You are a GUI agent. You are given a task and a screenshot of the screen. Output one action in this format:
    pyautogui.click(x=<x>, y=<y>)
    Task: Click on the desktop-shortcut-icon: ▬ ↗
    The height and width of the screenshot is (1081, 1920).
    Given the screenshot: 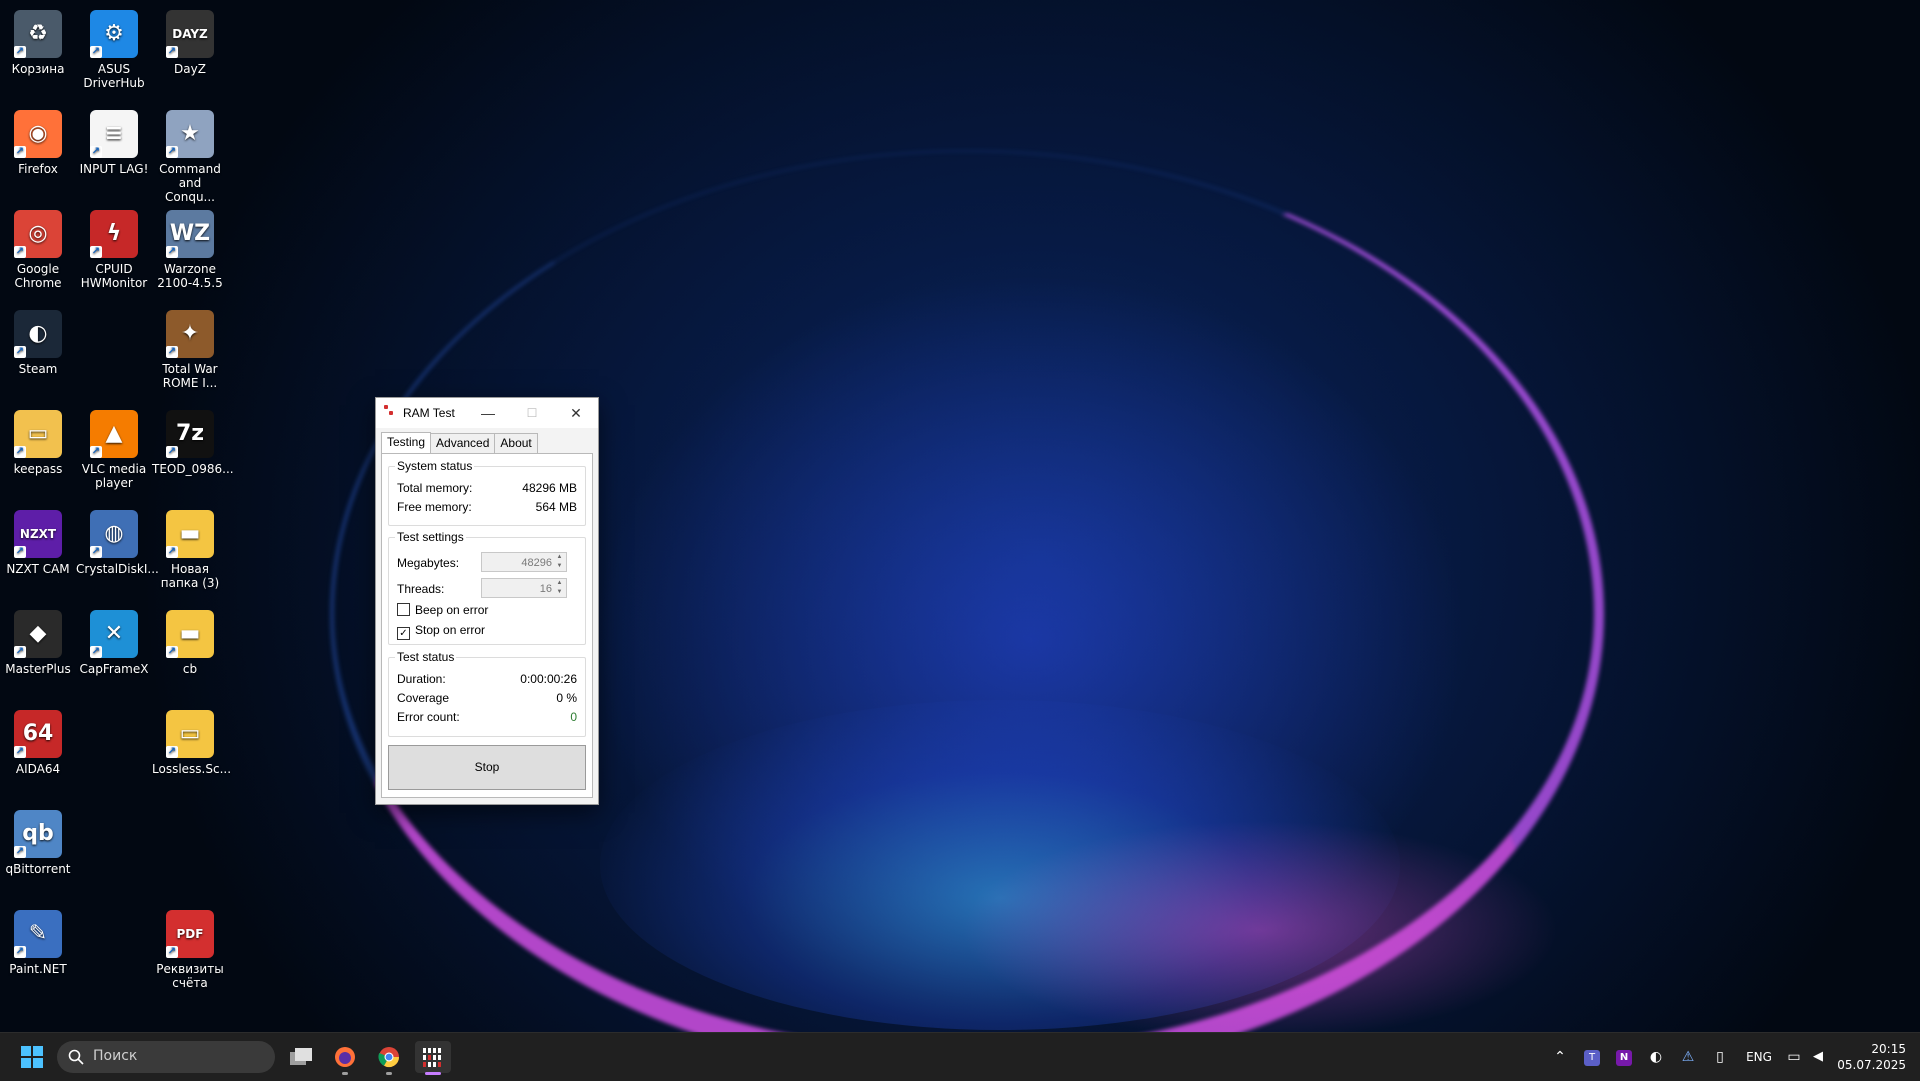 What is the action you would take?
    pyautogui.click(x=190, y=634)
    